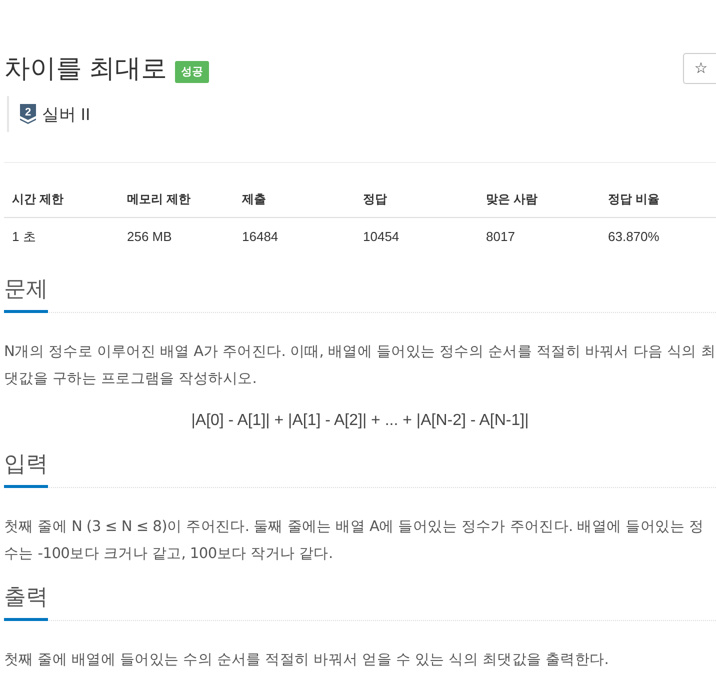 The image size is (716, 694). Describe the element at coordinates (176, 236) in the screenshot. I see `table-cell: 256 MB` at that location.